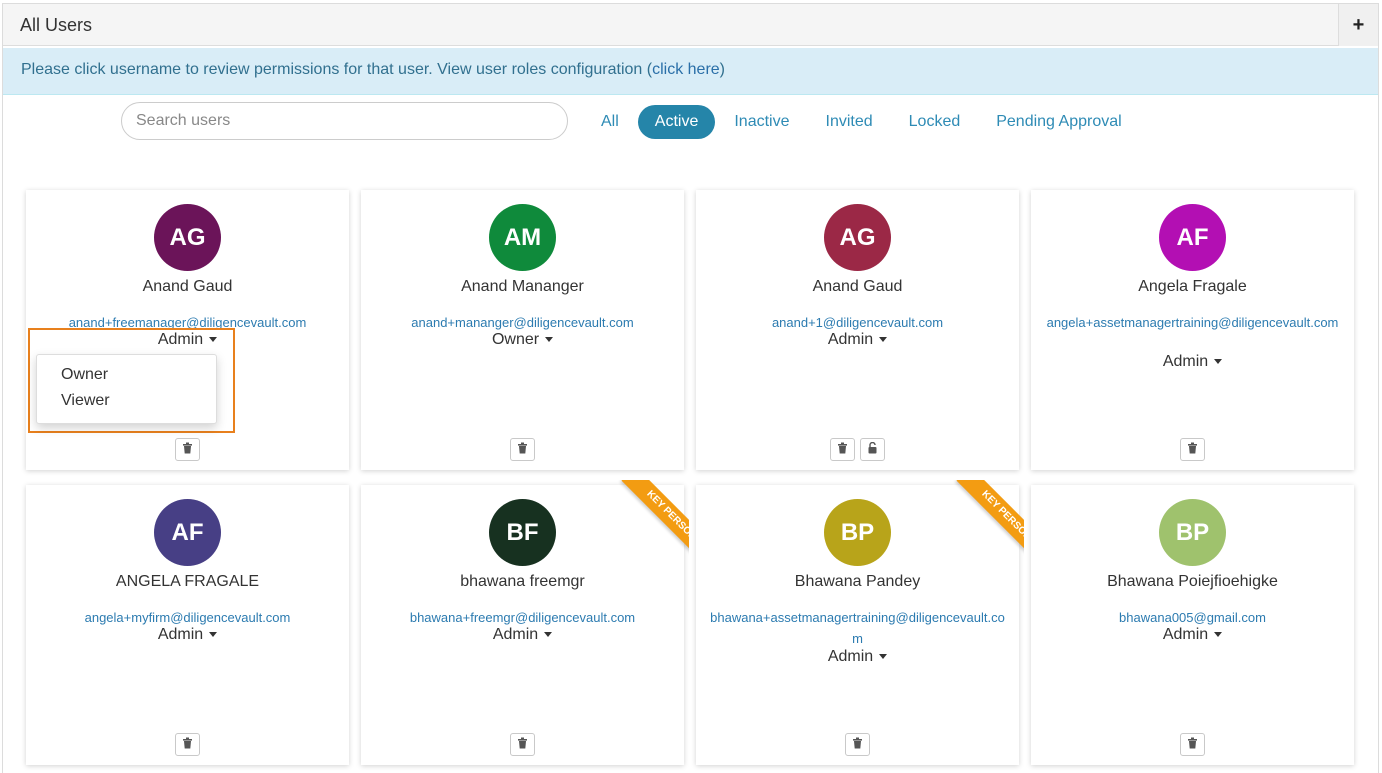  I want to click on avatar: AM, so click(522, 237).